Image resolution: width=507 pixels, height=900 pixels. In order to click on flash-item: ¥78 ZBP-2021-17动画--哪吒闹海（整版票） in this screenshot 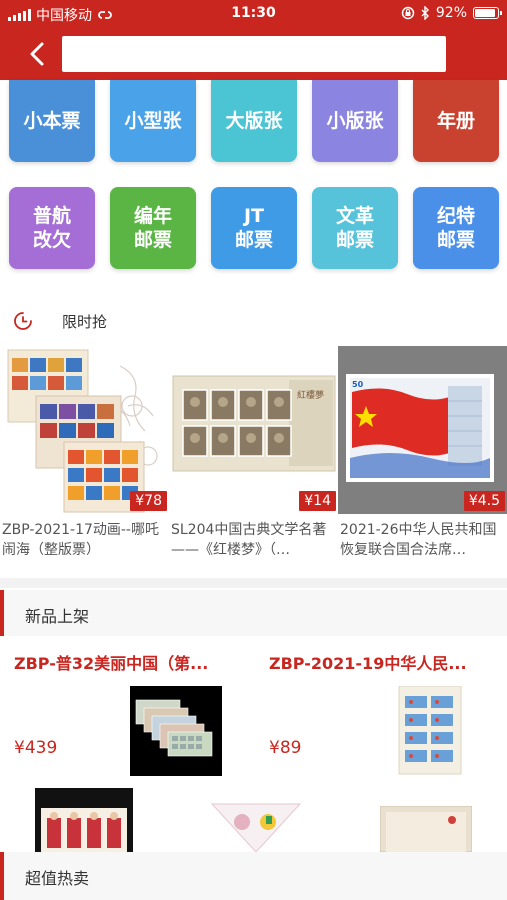, I will do `click(84, 461)`.